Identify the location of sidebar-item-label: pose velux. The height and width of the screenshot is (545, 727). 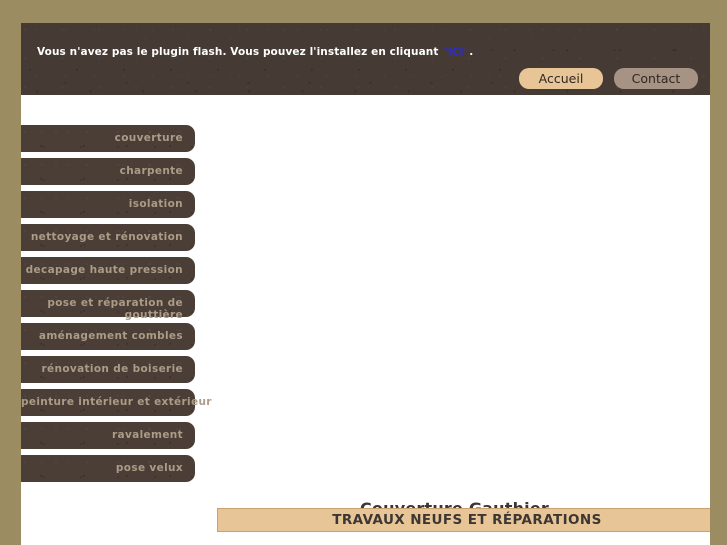
(149, 468).